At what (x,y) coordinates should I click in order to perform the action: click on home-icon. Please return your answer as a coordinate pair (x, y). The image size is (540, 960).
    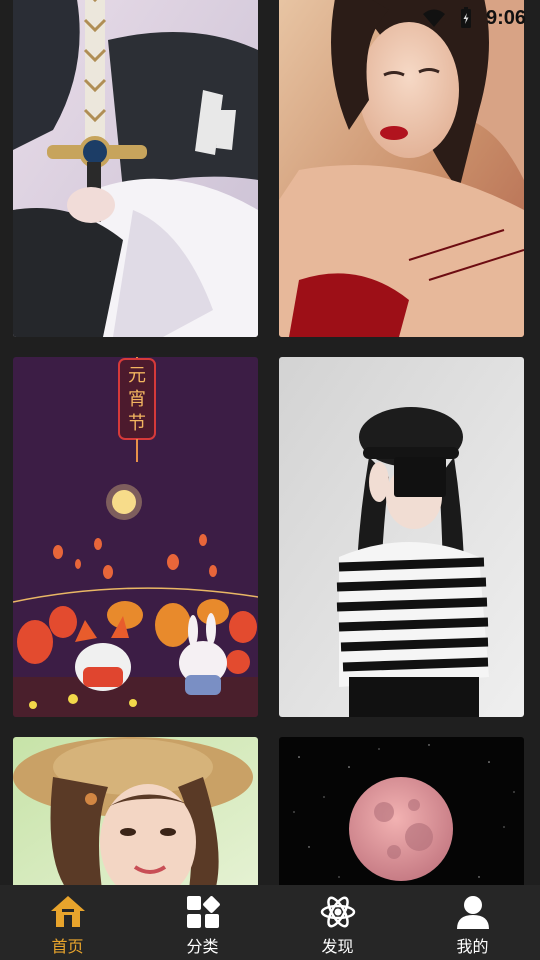
    Looking at the image, I should click on (67, 911).